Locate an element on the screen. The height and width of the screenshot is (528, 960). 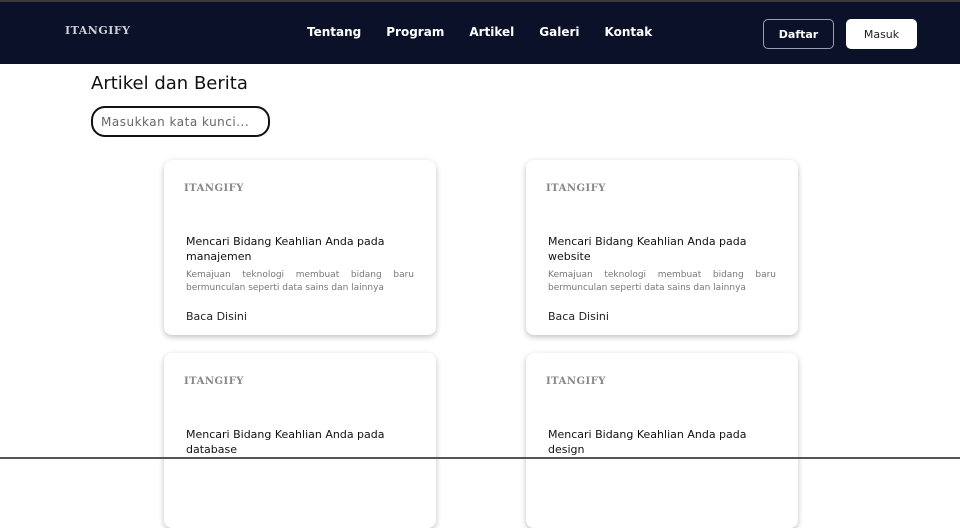
nav-program: Program is located at coordinates (415, 32).